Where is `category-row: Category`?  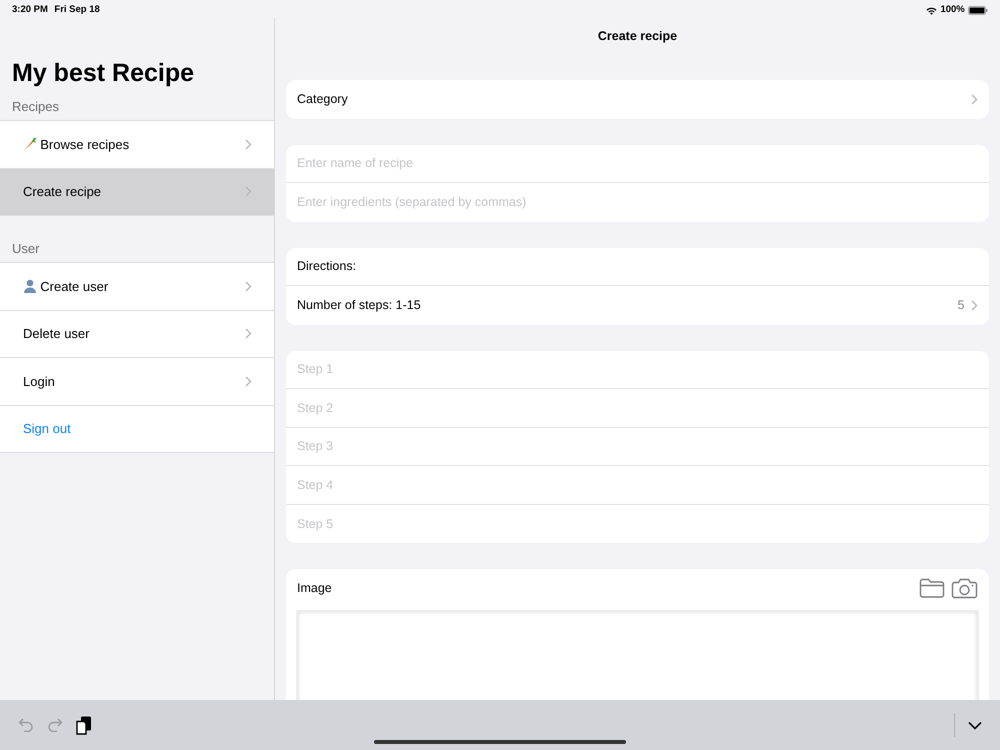 category-row: Category is located at coordinates (637, 99).